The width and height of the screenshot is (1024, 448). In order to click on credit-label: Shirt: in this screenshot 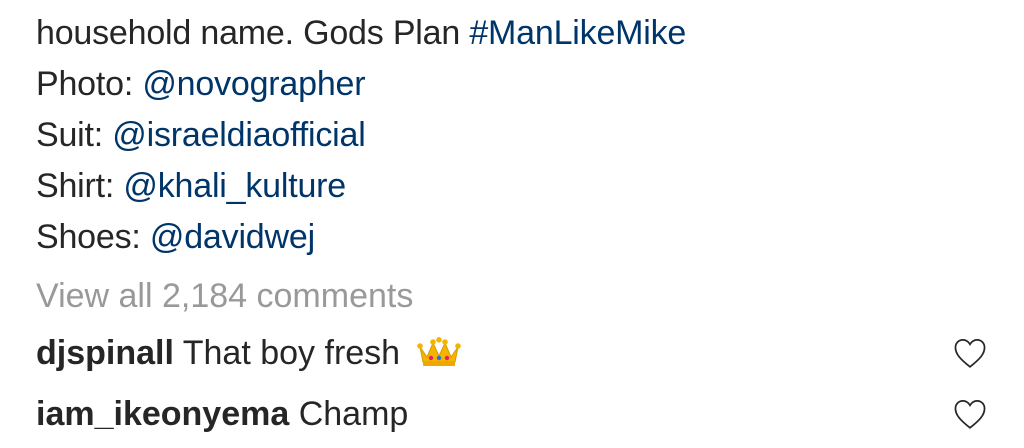, I will do `click(80, 186)`.